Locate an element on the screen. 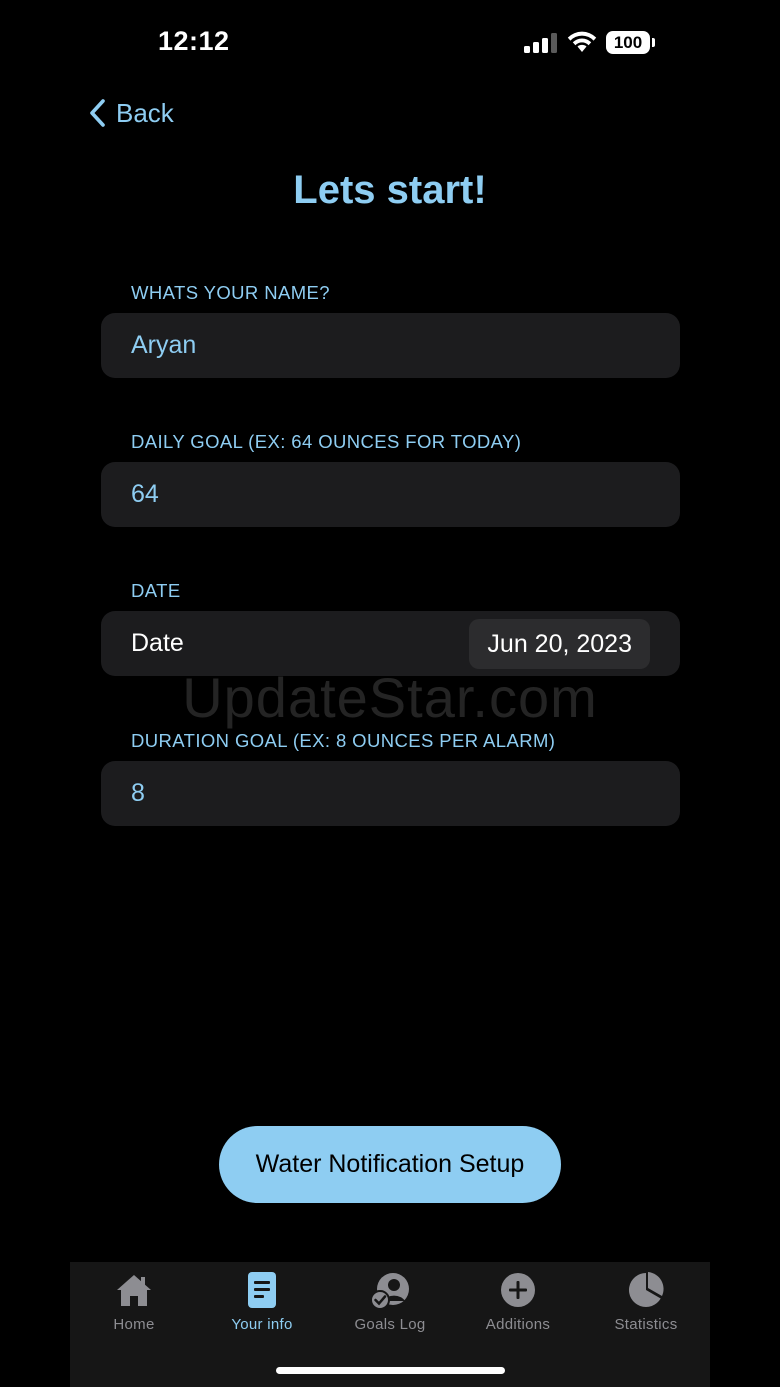  tab-statistics-label: Statistics is located at coordinates (646, 1324).